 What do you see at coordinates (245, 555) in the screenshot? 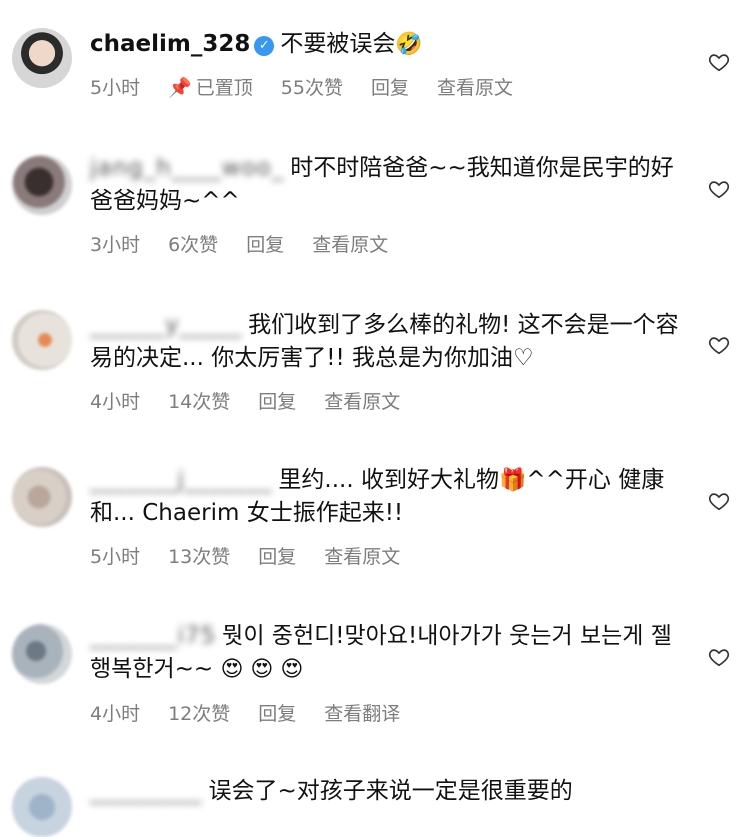
I see `comment-meta: 5小时 13次赞 回复 查看原文` at bounding box center [245, 555].